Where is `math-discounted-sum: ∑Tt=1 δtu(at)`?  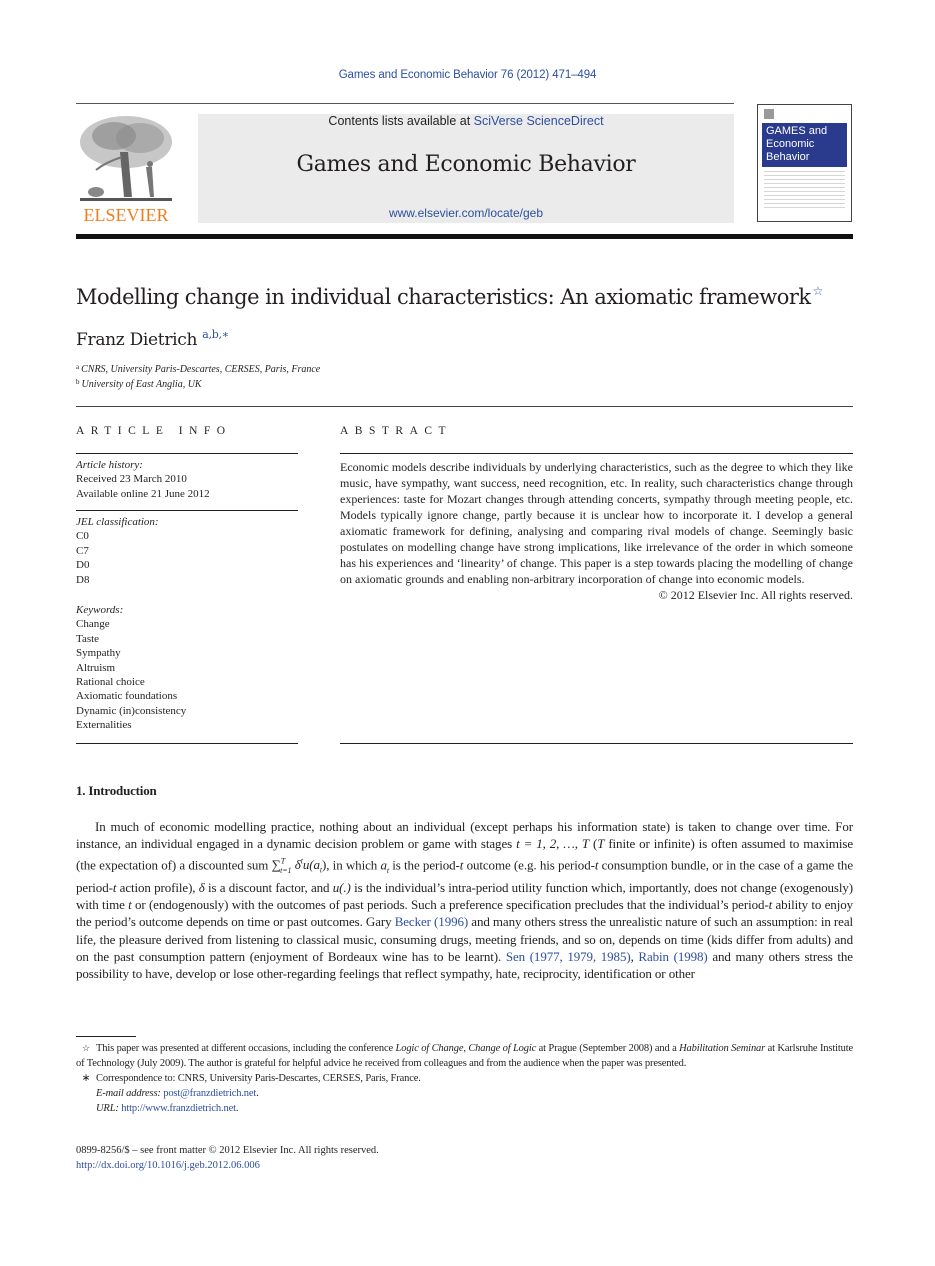 math-discounted-sum: ∑Tt=1 δtu(at) is located at coordinates (299, 865).